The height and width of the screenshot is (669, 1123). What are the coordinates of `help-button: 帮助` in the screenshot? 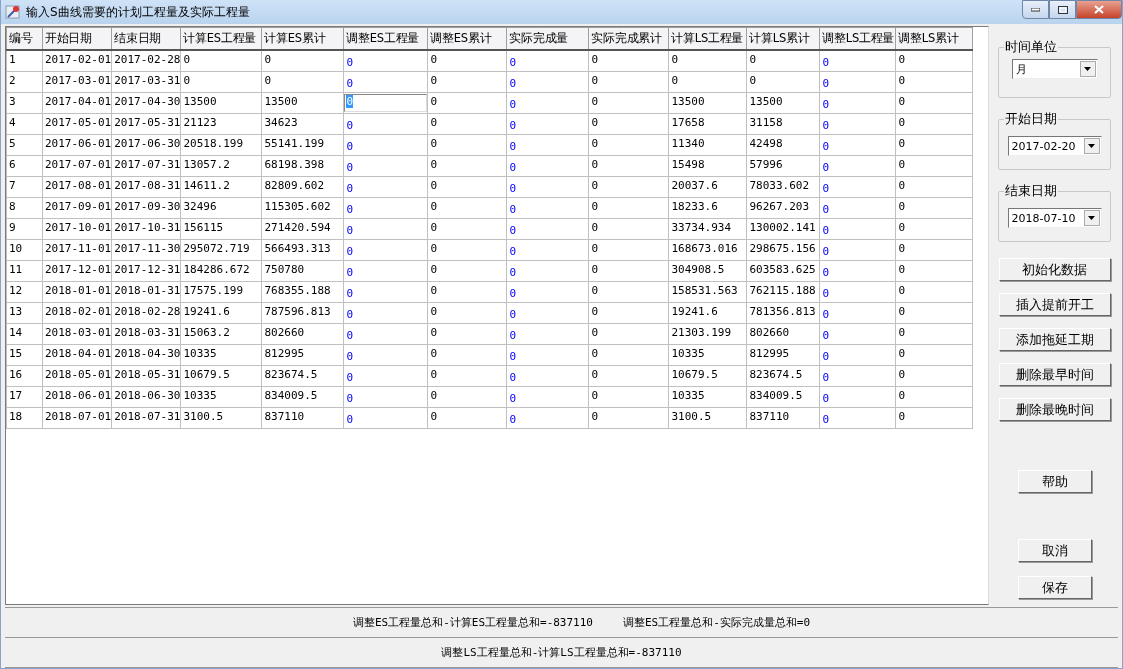 It's located at (1054, 481).